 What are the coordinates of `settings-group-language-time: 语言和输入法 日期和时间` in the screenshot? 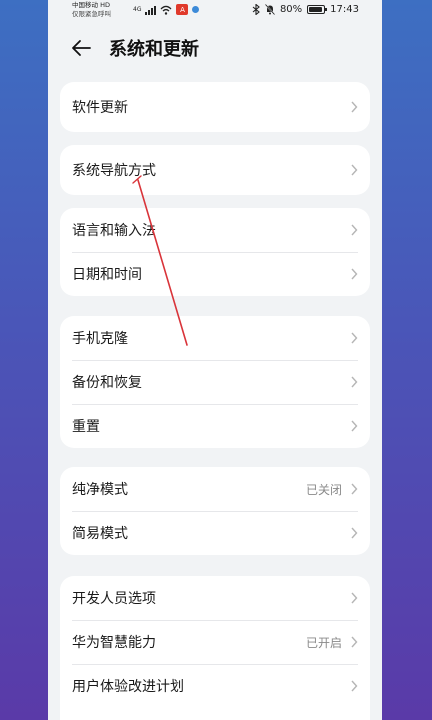 It's located at (215, 252).